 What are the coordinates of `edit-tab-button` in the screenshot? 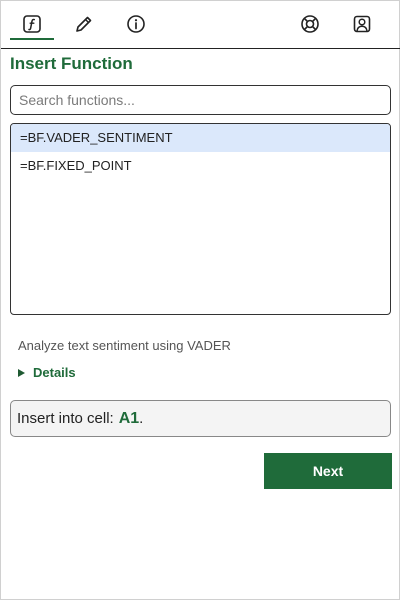 It's located at (84, 24).